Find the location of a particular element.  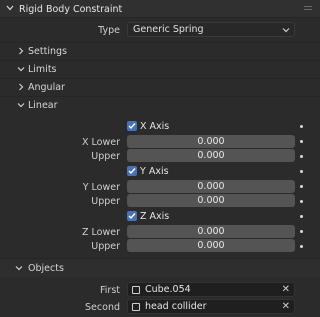

first-object-label: First is located at coordinates (110, 290).